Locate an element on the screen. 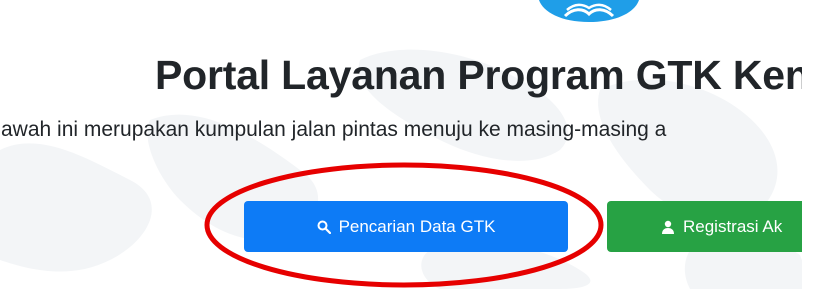  search-data-gtk-button: Pencarian Data GTK is located at coordinates (406, 226).